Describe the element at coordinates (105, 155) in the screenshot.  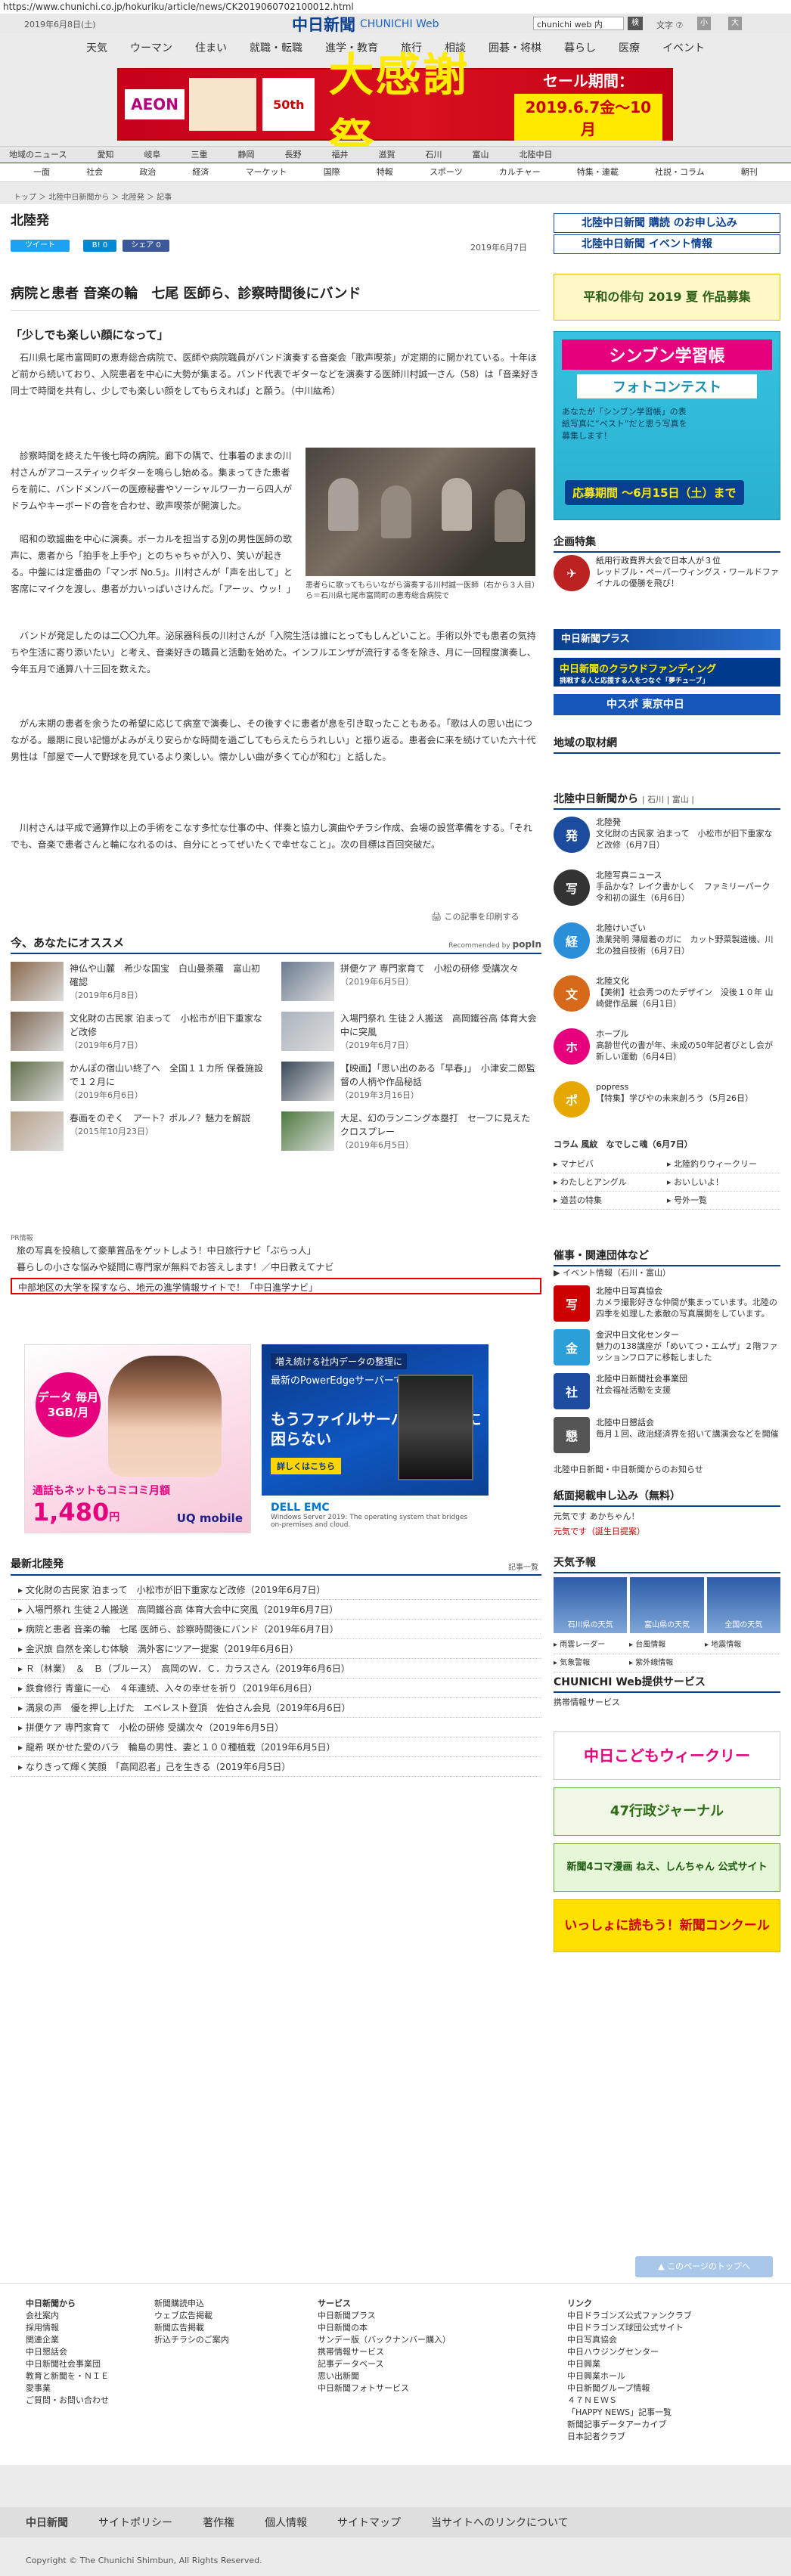
I see `region-nav-item: 愛知` at that location.